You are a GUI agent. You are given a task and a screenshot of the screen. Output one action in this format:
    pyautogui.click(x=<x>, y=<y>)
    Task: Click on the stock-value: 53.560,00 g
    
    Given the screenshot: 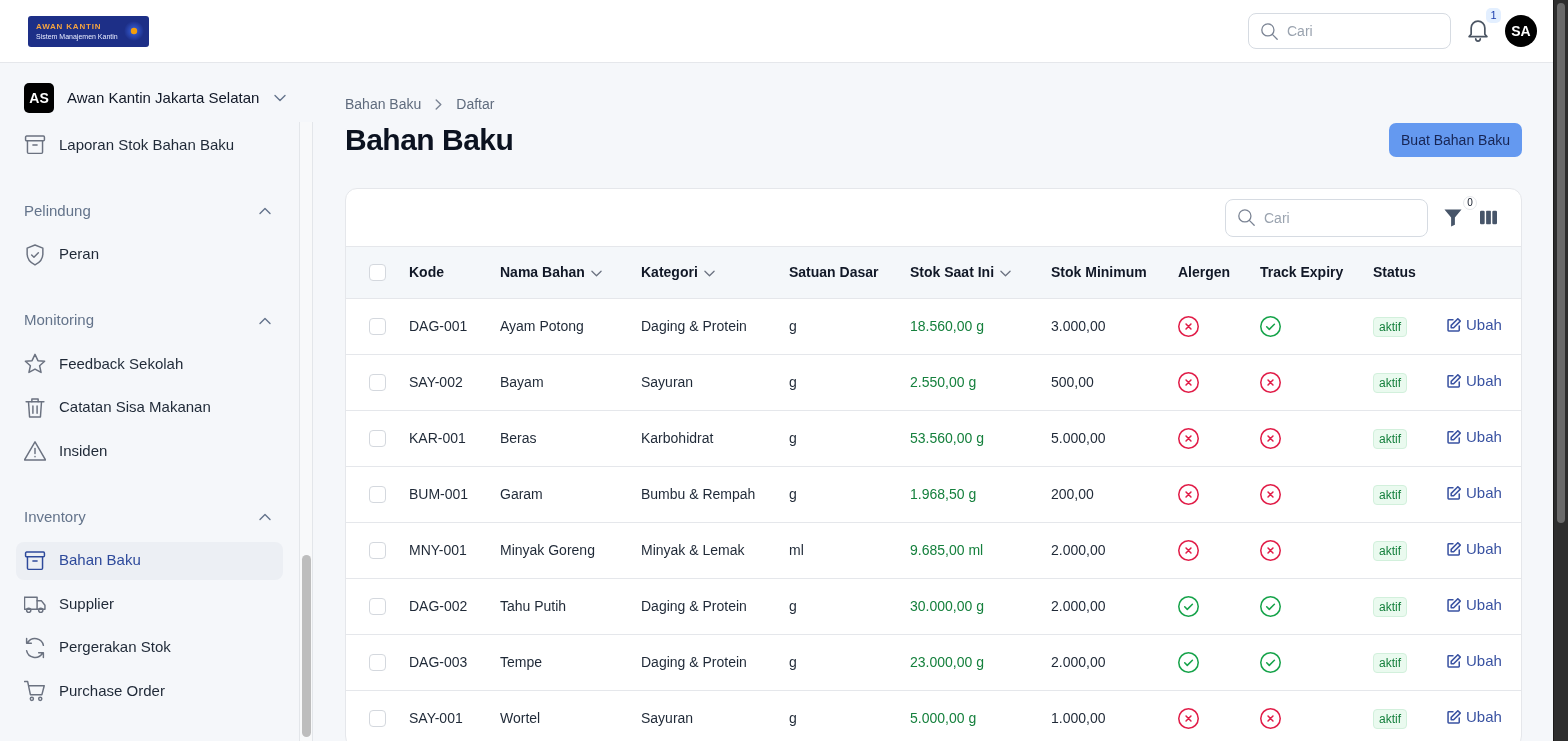 What is the action you would take?
    pyautogui.click(x=947, y=437)
    